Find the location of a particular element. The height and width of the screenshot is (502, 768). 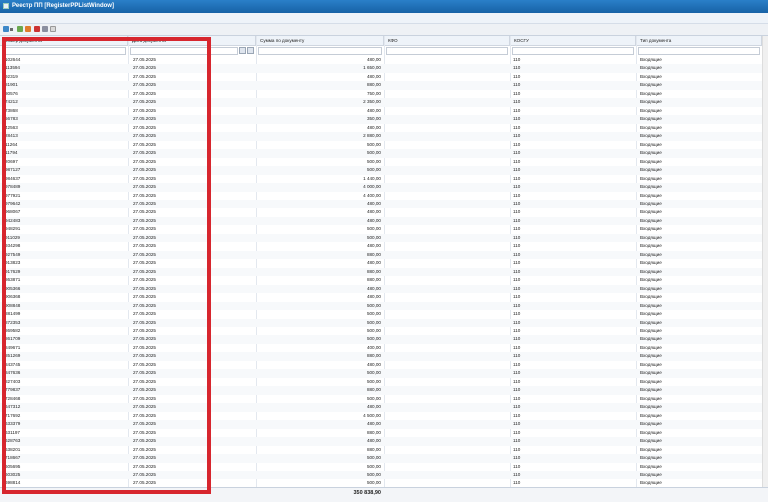

doc-sum-cell: 4 000,00 is located at coordinates (372, 187).